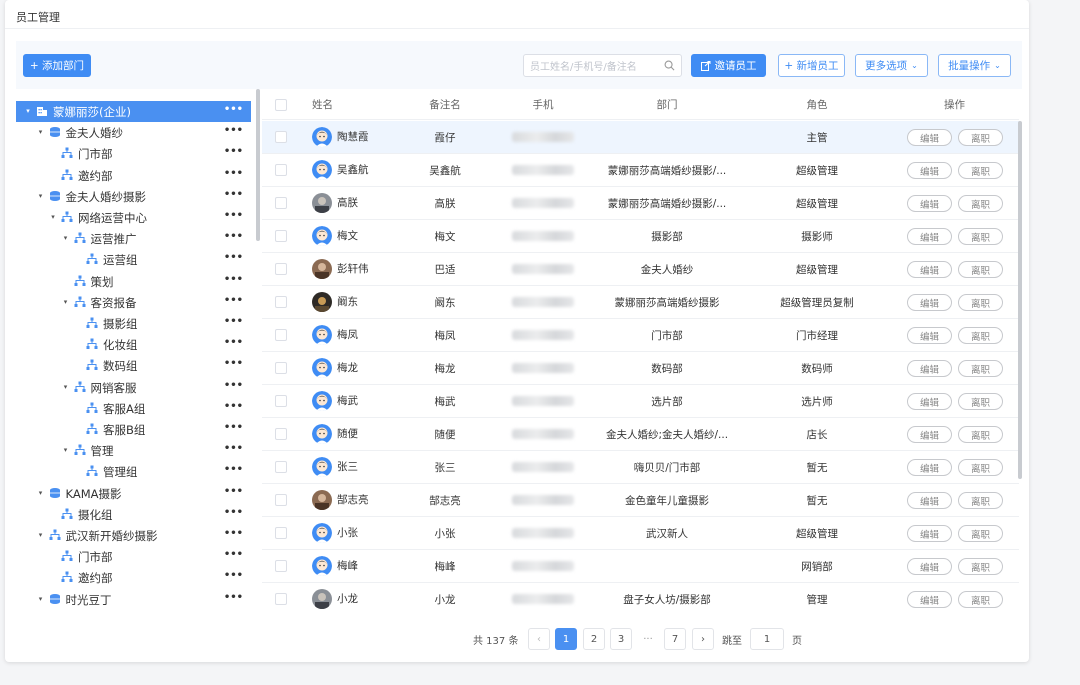 This screenshot has width=1080, height=685. What do you see at coordinates (133, 217) in the screenshot?
I see `tree-node: ▾ 网络运营中心 •••` at bounding box center [133, 217].